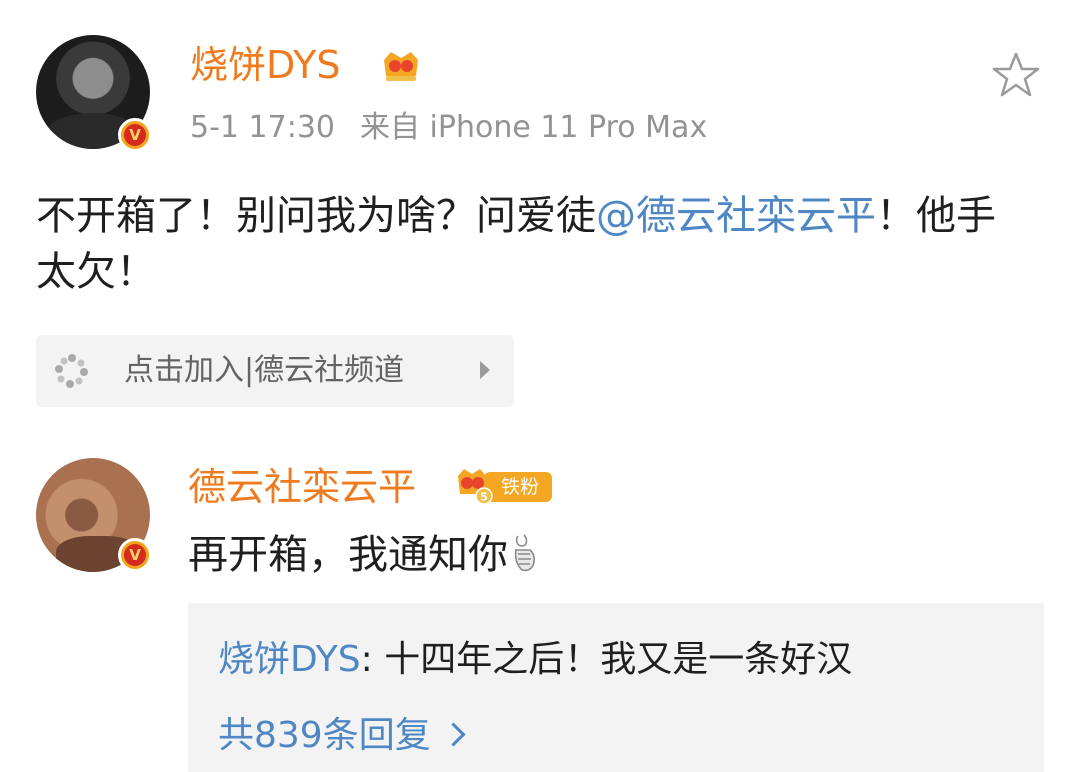  Describe the element at coordinates (348, 555) in the screenshot. I see `reply-text: 再开箱，我通知你` at that location.